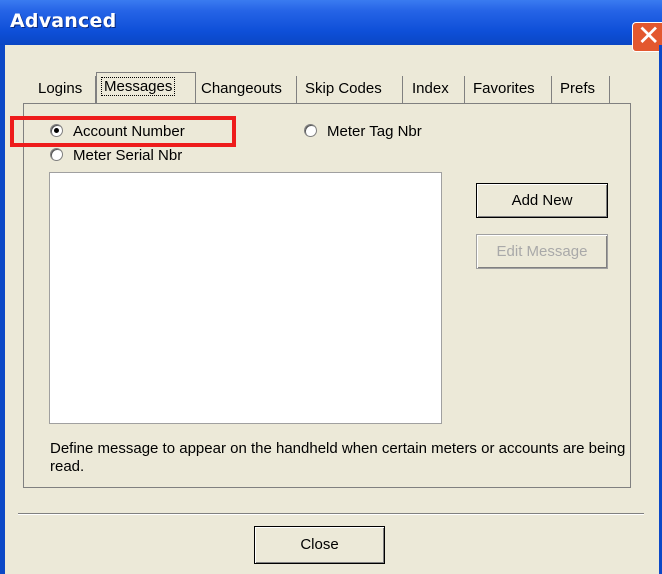 The image size is (662, 574). I want to click on tab-messages: Messages, so click(146, 87).